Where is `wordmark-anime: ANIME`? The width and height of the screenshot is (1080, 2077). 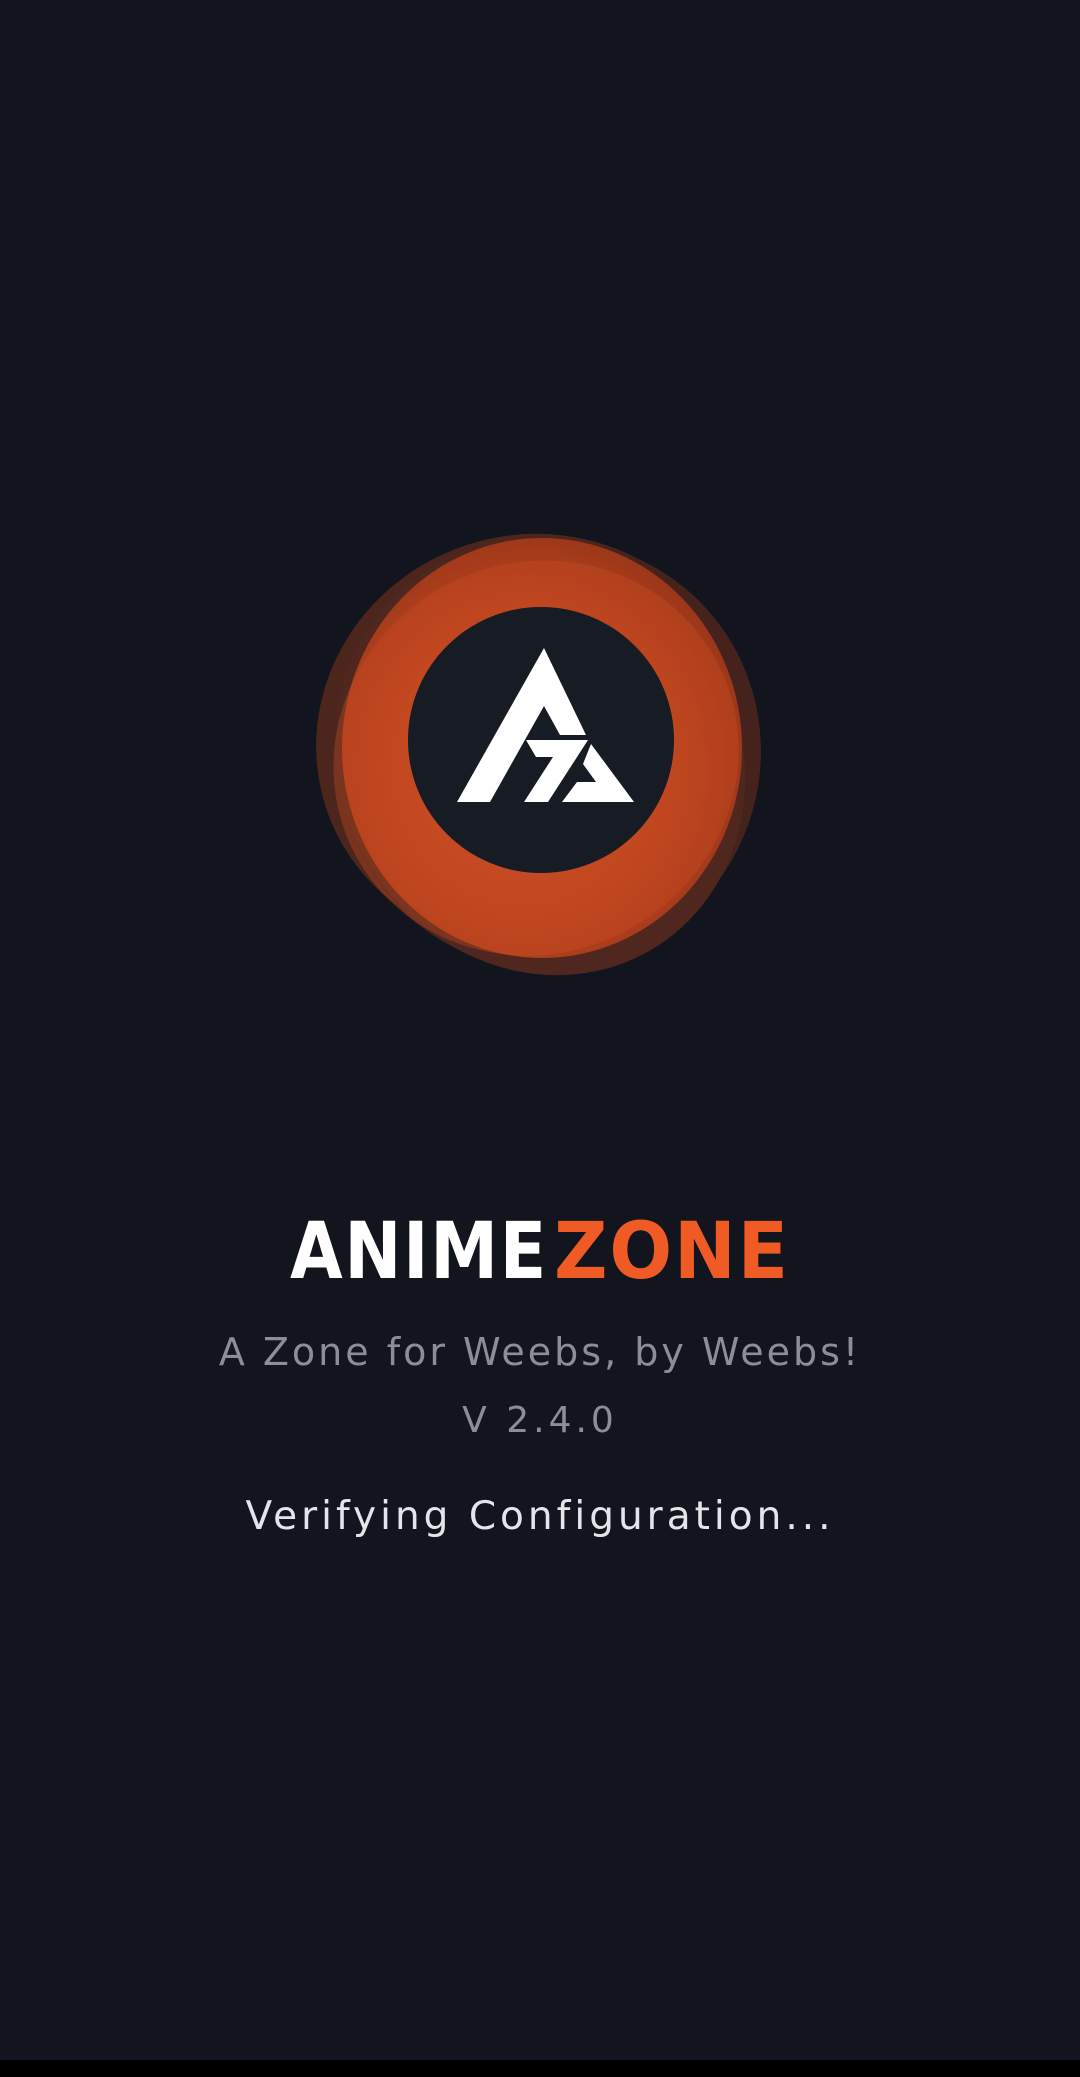 wordmark-anime: ANIME is located at coordinates (419, 1250).